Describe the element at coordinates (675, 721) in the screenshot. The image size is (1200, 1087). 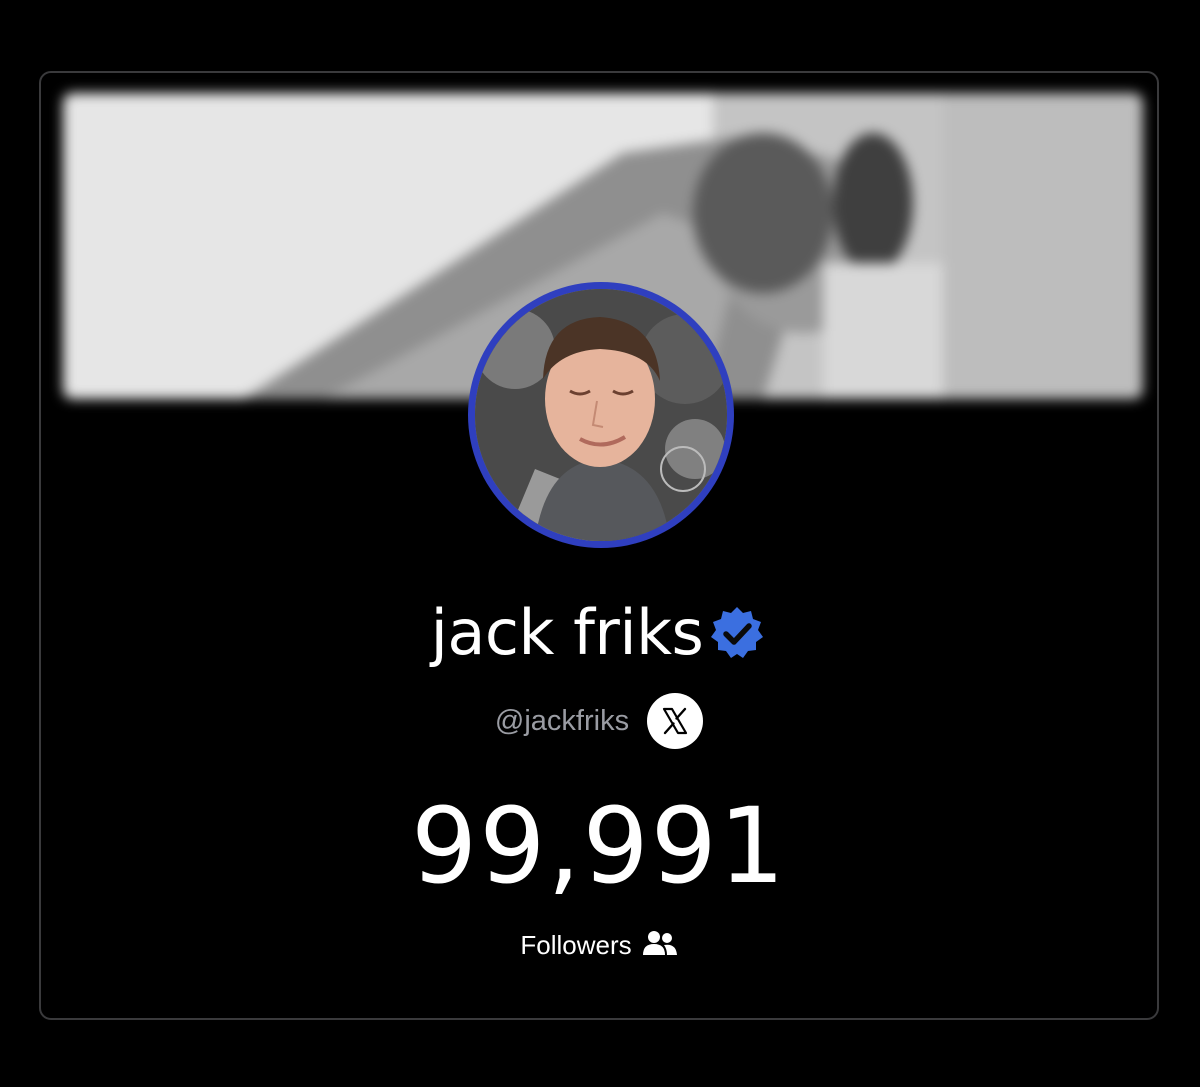
I see `x-logo-icon` at that location.